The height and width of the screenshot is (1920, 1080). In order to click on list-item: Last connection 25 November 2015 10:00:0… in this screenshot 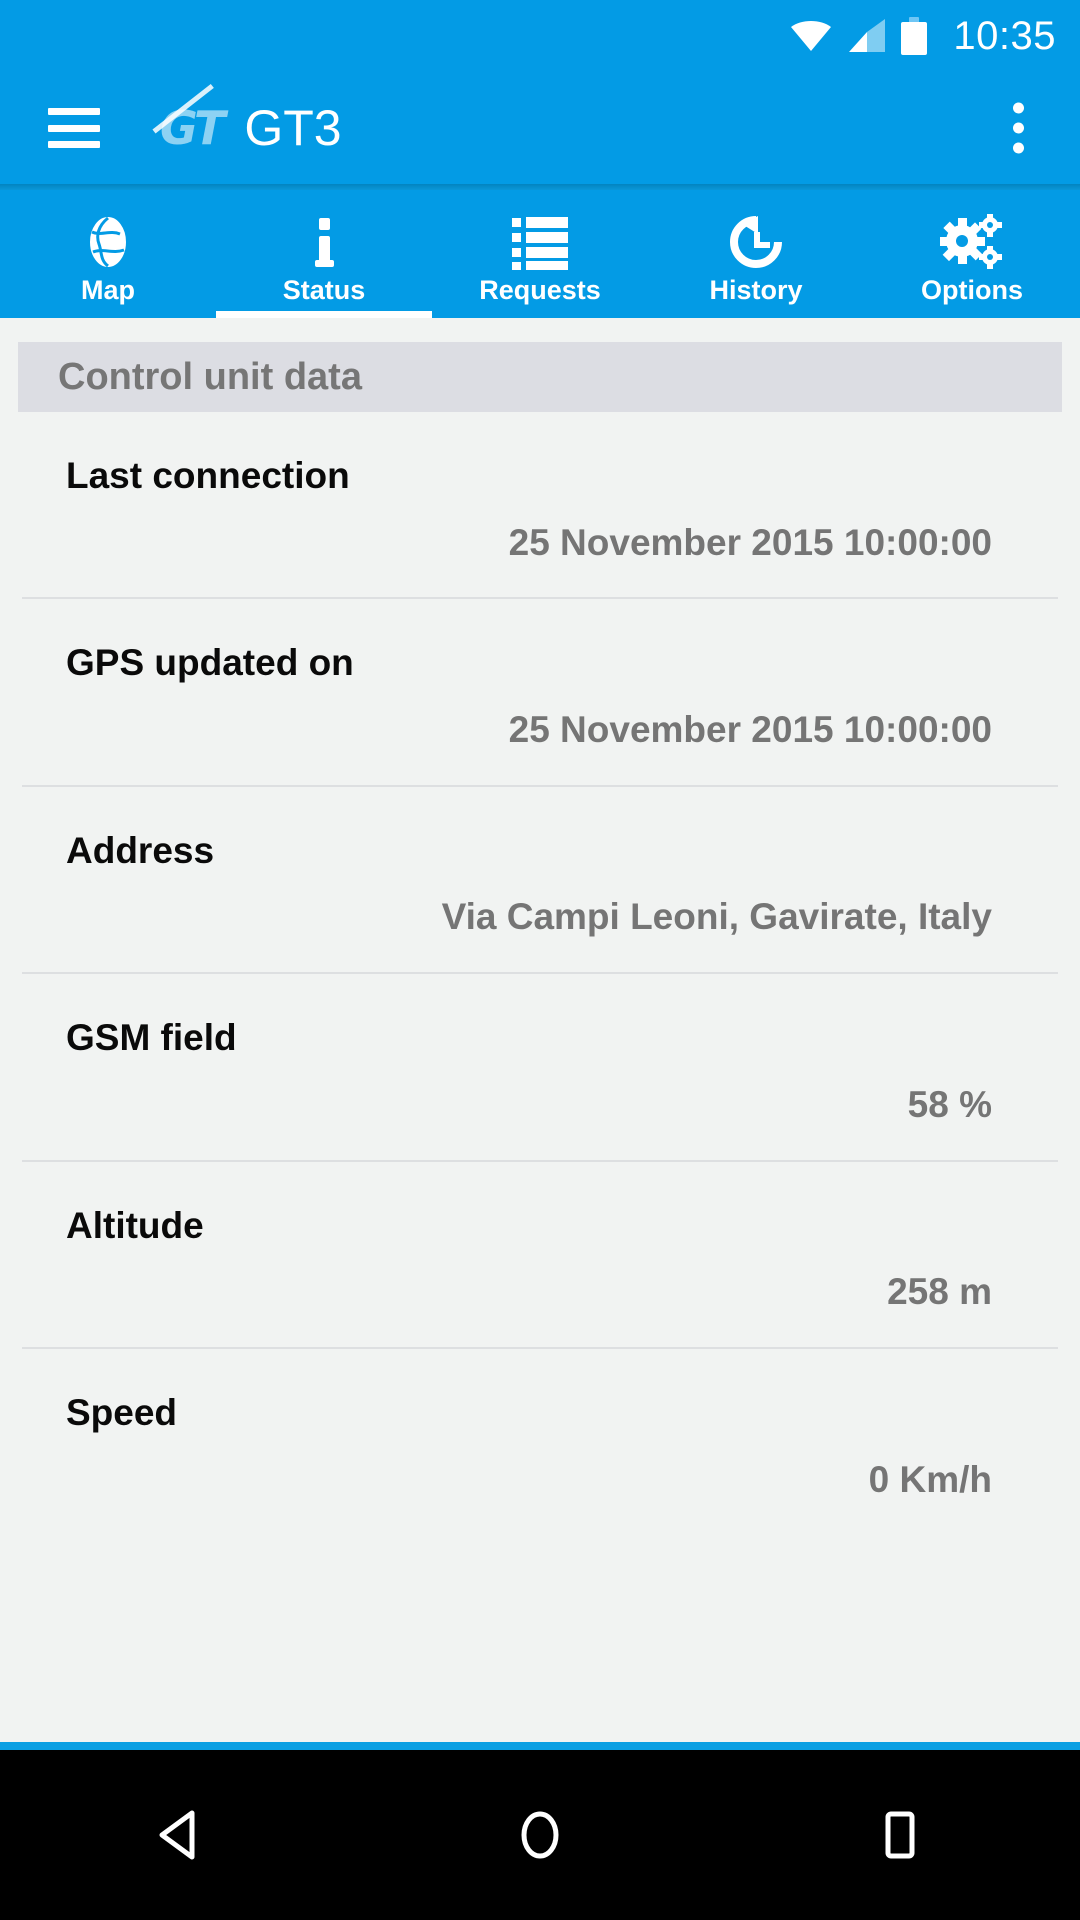, I will do `click(540, 504)`.